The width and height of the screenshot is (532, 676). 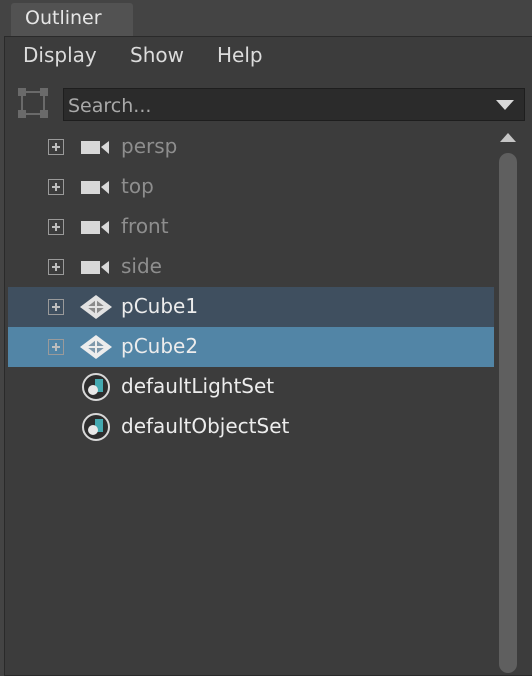 What do you see at coordinates (251, 267) in the screenshot?
I see `tree-row-side: side` at bounding box center [251, 267].